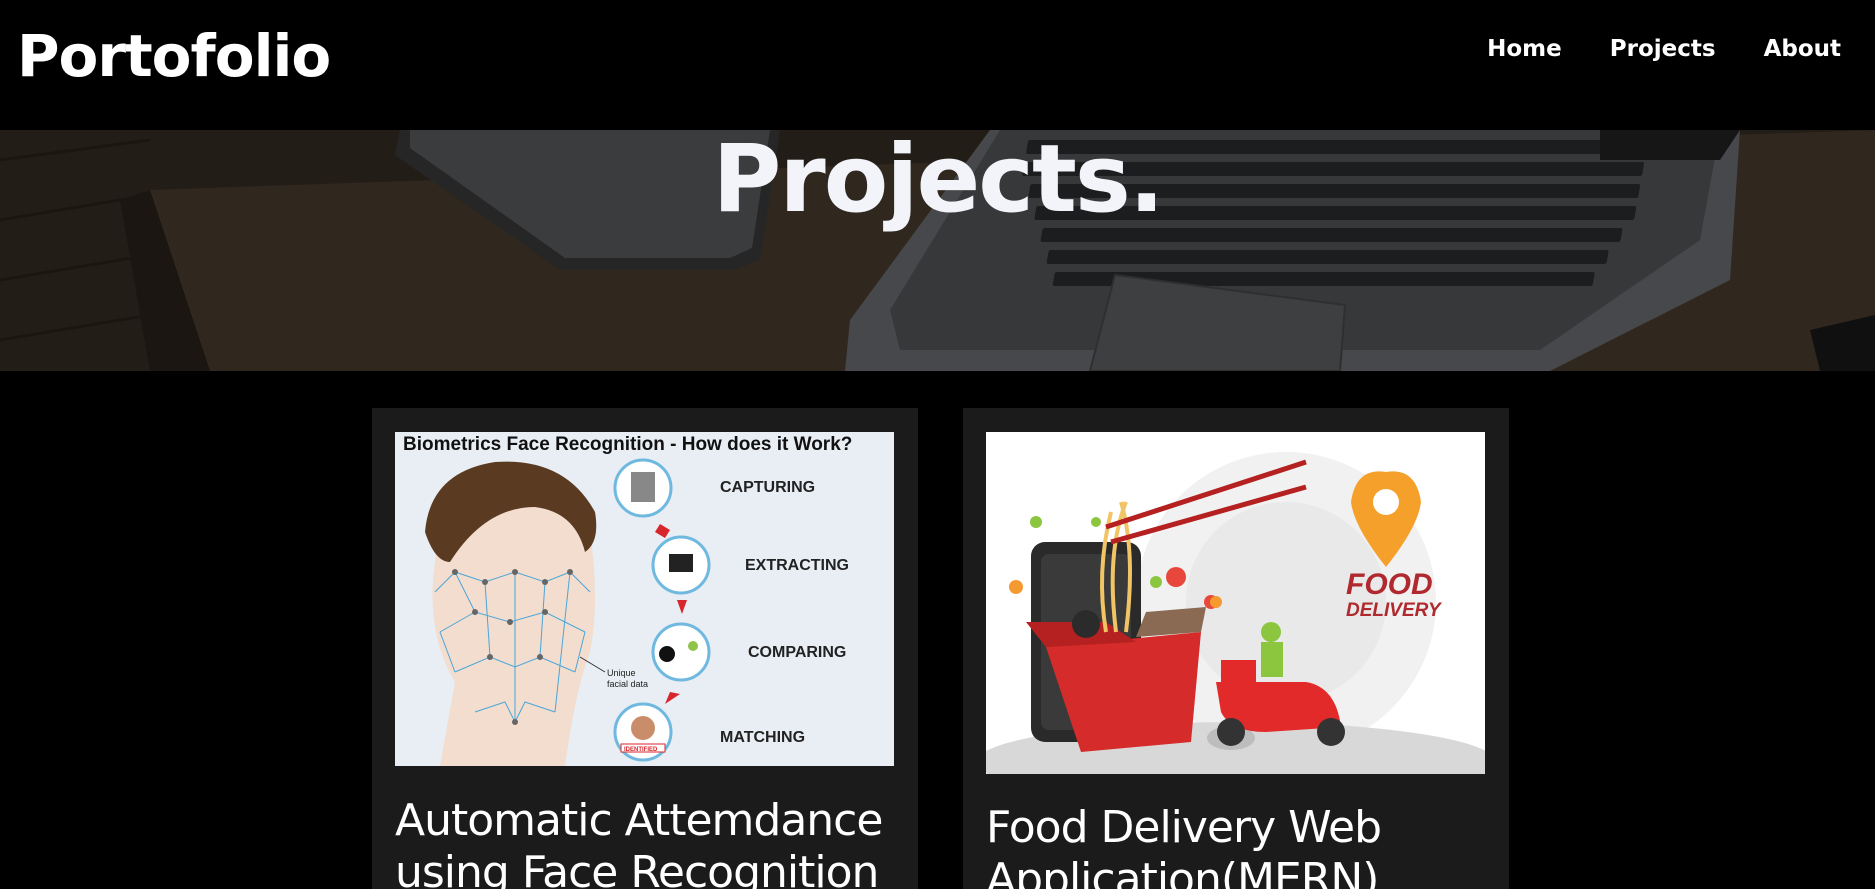 This screenshot has width=1875, height=889. Describe the element at coordinates (762, 737) in the screenshot. I see `step-matching: MATCHING` at that location.